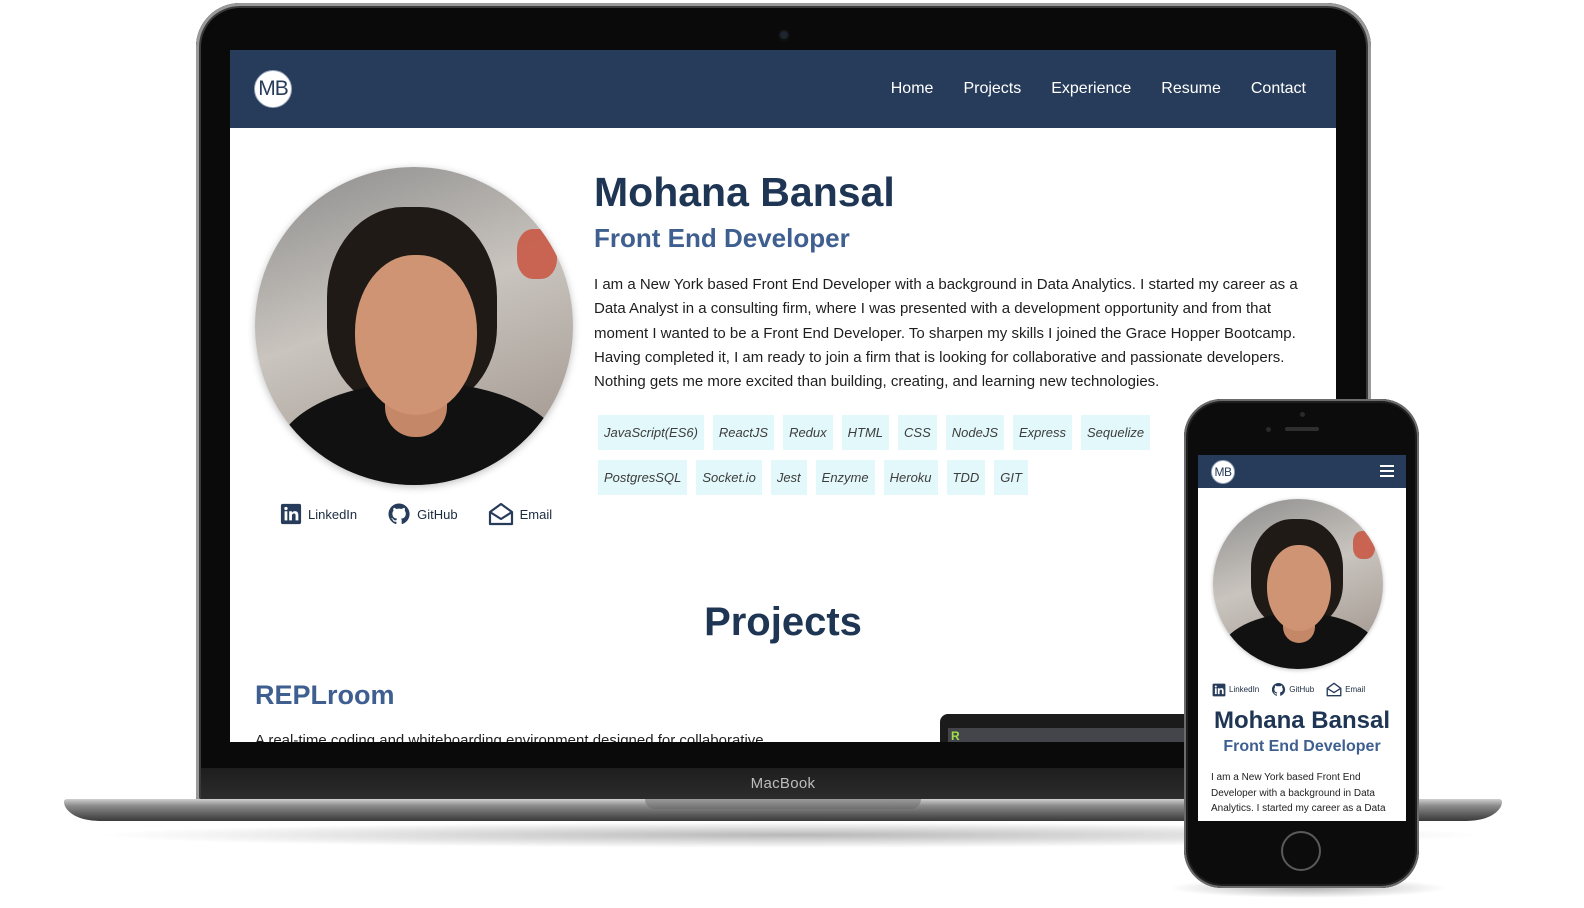 The width and height of the screenshot is (1584, 908). Describe the element at coordinates (1302, 429) in the screenshot. I see `phone-speaker` at that location.